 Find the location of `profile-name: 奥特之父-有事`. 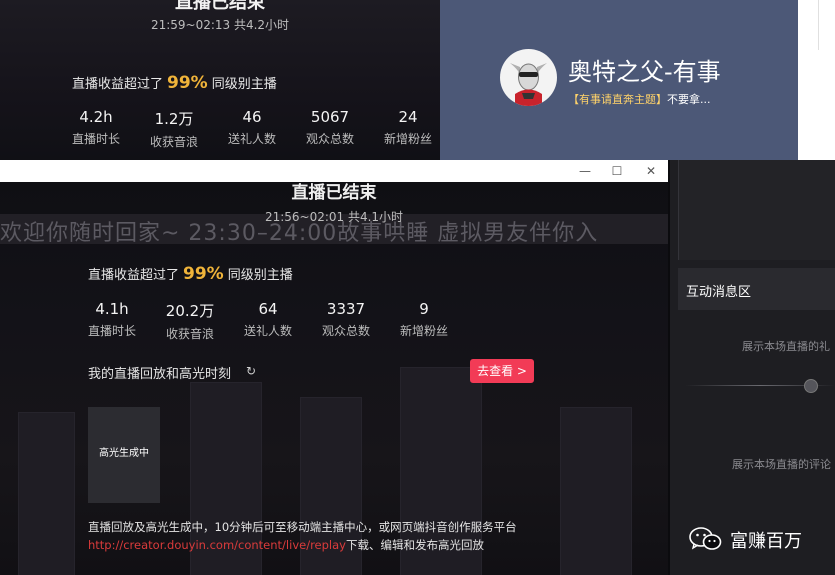

profile-name: 奥特之父-有事 is located at coordinates (644, 72).